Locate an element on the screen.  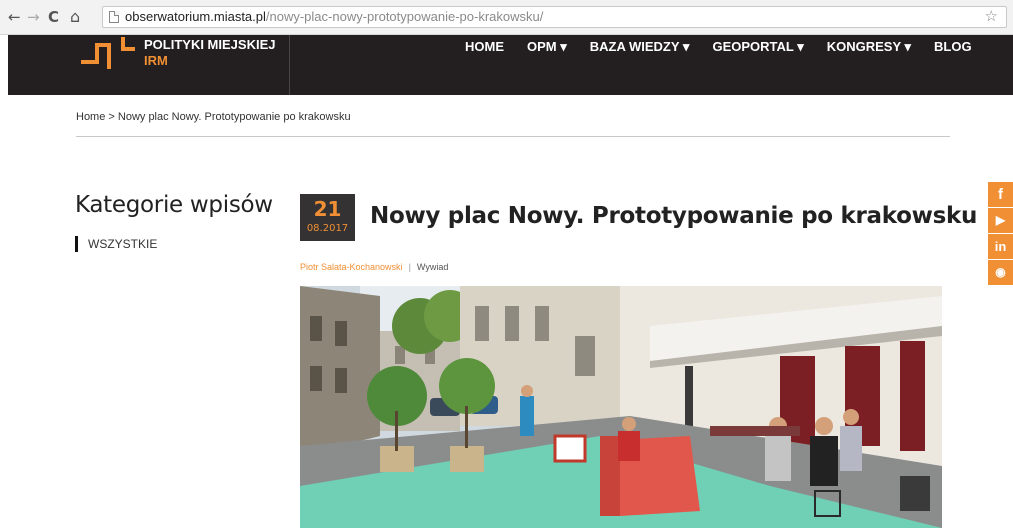
breadcrumb-divider is located at coordinates (513, 136).